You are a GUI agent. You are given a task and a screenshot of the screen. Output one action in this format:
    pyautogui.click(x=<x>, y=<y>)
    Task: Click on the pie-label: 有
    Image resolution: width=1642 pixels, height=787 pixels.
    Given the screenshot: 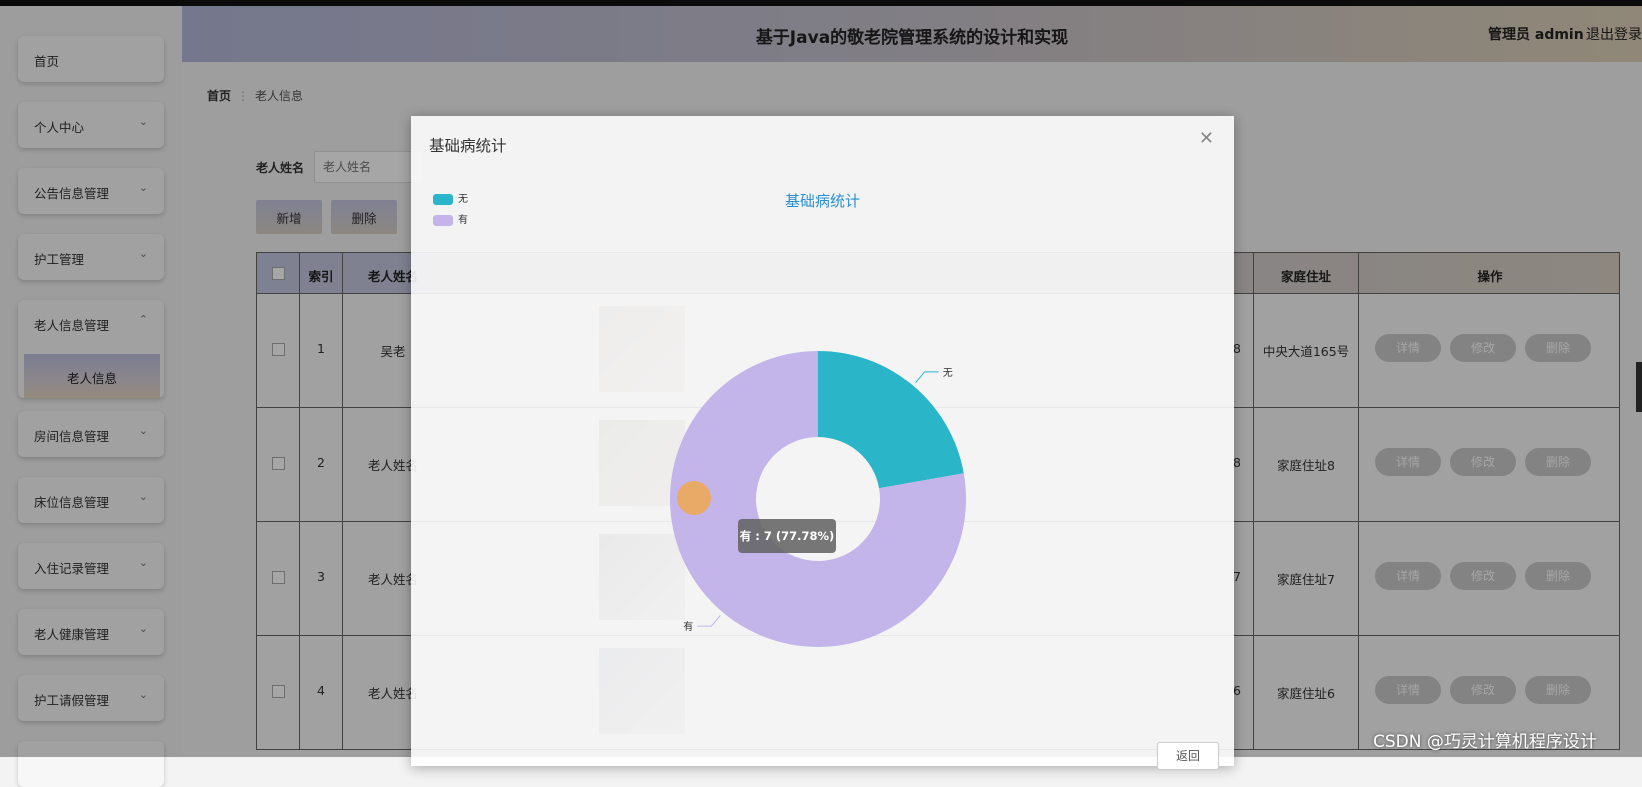 What is the action you would take?
    pyautogui.click(x=688, y=626)
    